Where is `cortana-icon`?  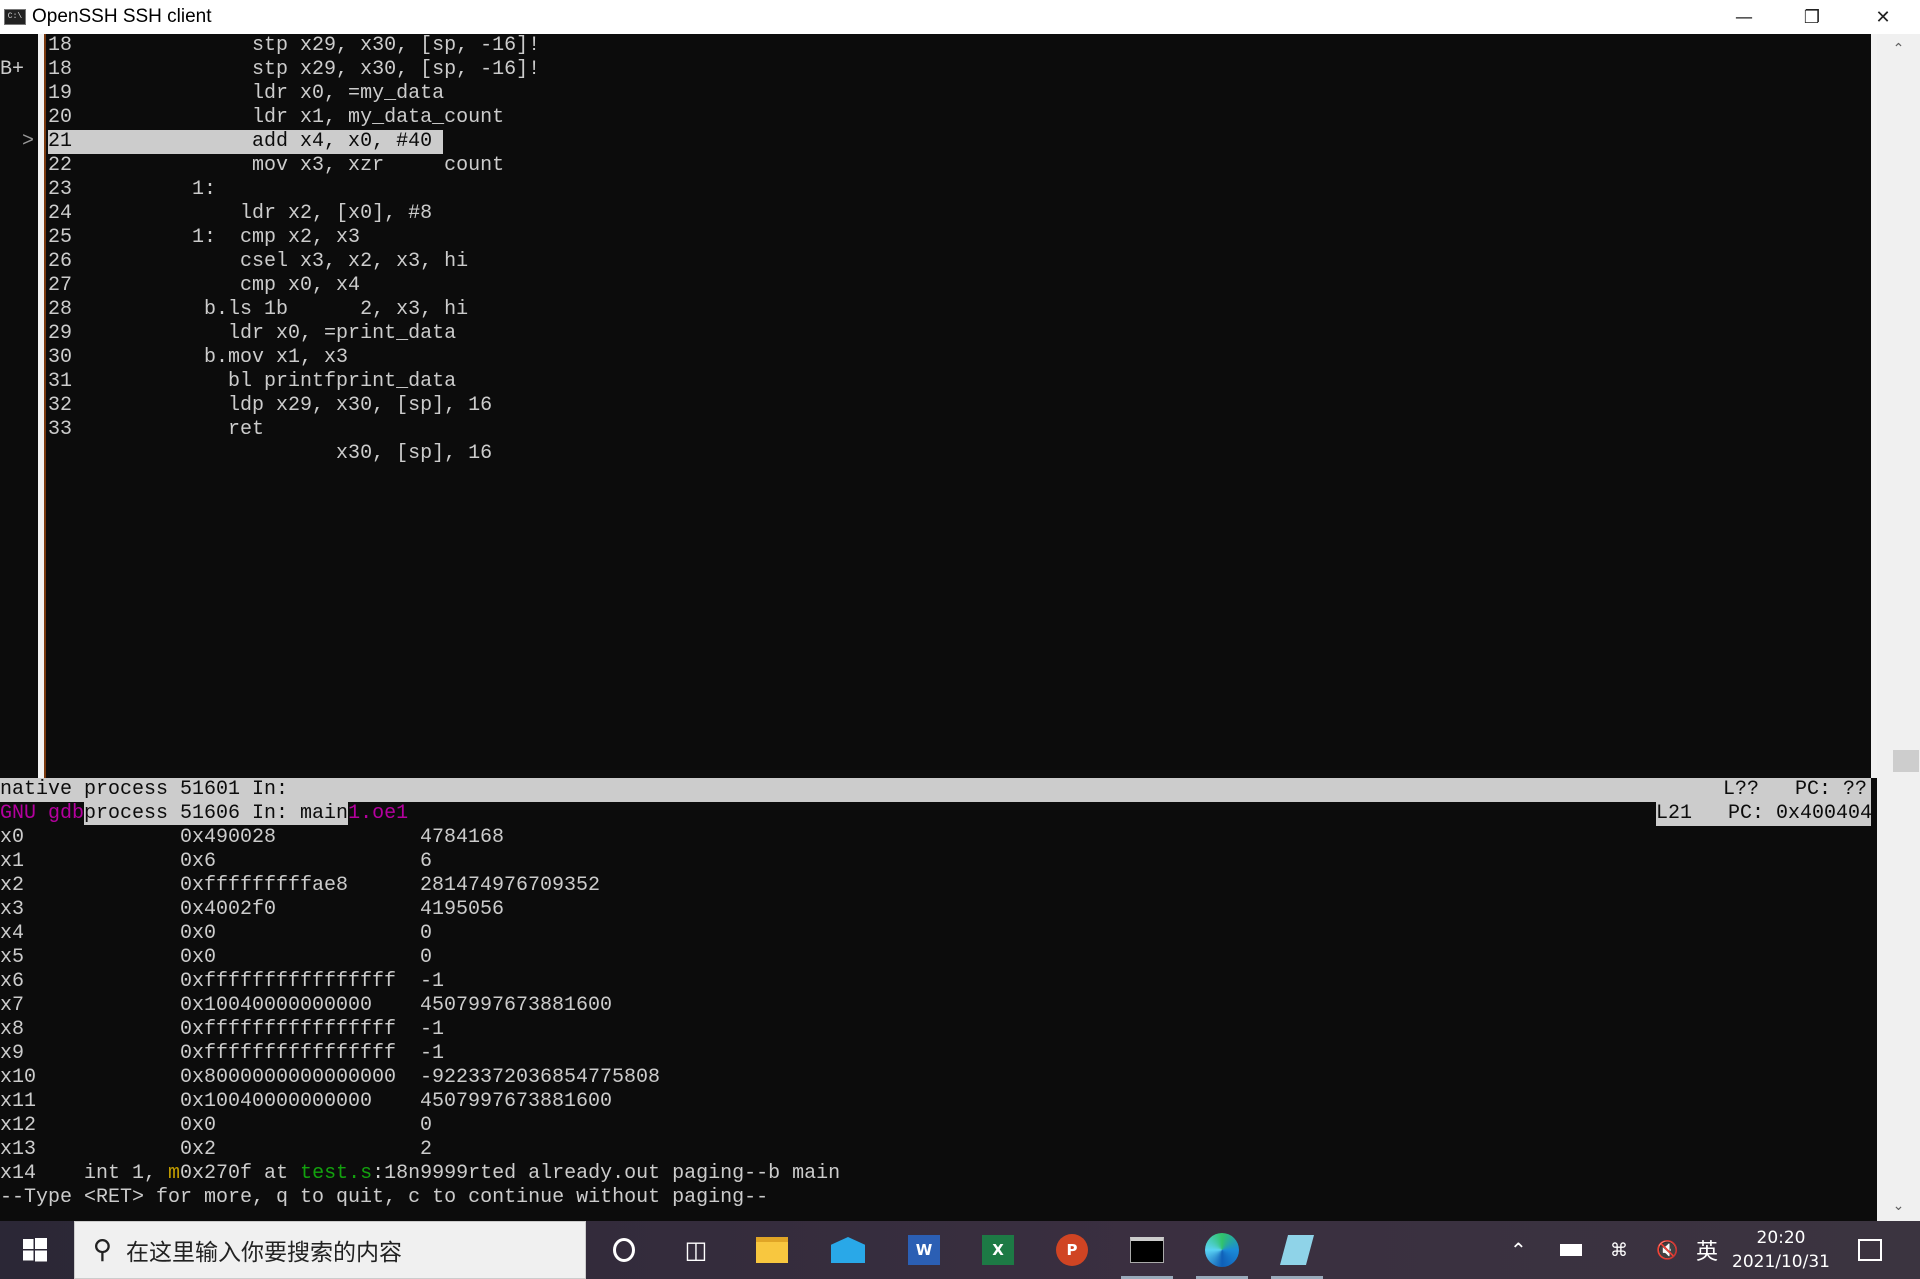
cortana-icon is located at coordinates (624, 1250).